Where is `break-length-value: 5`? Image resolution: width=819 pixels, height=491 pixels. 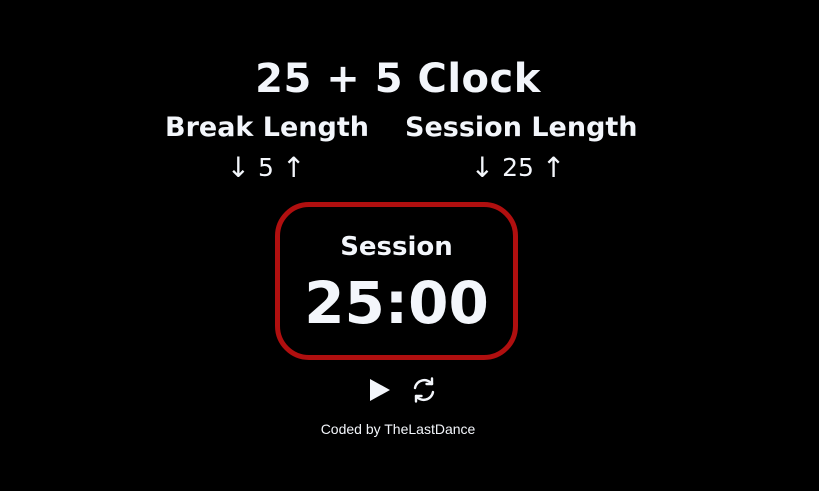
break-length-value: 5 is located at coordinates (266, 167).